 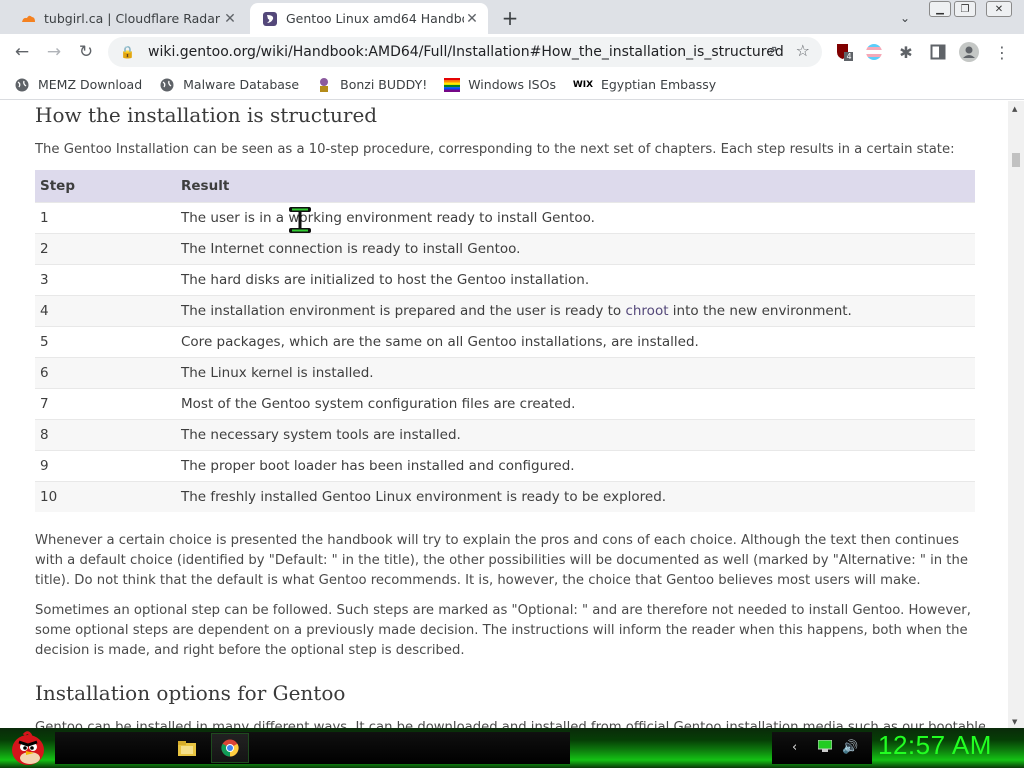 I want to click on restore-button: ❐, so click(x=965, y=9).